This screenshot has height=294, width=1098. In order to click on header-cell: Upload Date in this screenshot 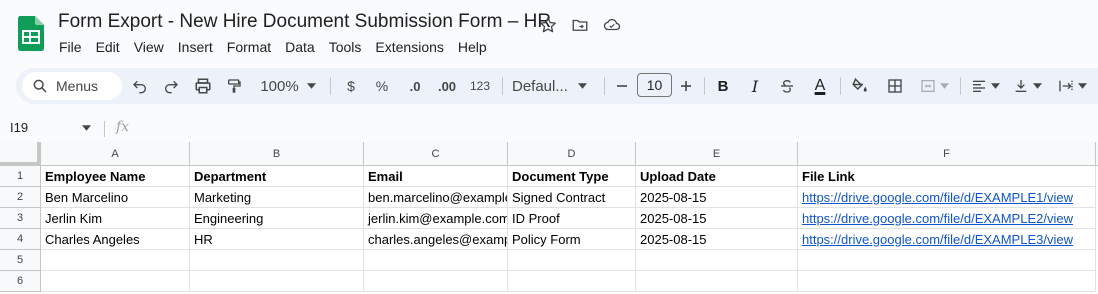, I will do `click(717, 176)`.